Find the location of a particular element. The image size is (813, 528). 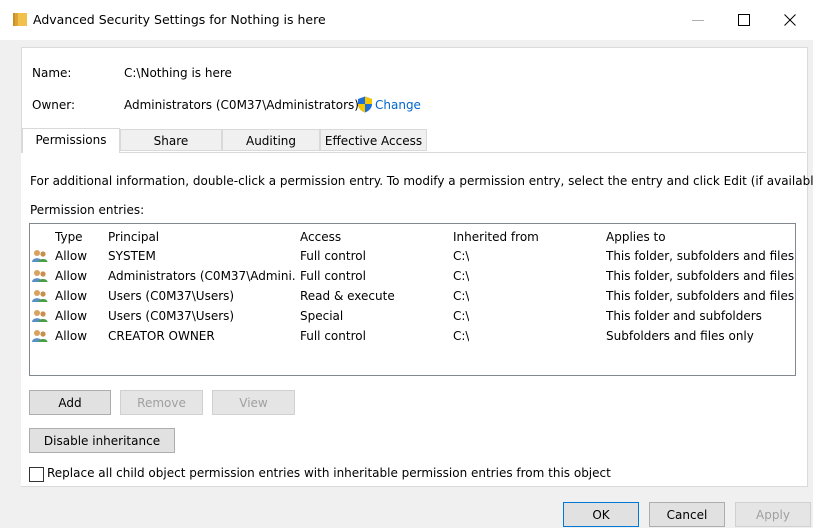

uac-shield-icon is located at coordinates (365, 104).